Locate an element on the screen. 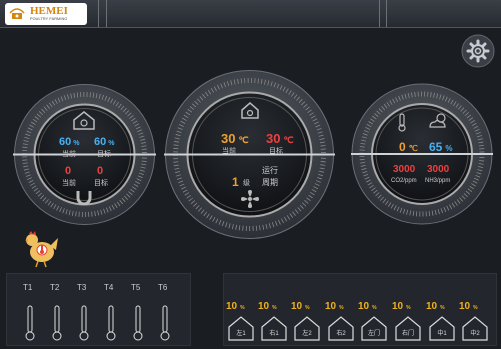 Image resolution: width=501 pixels, height=349 pixels. environment-dial-face is located at coordinates (422, 154).